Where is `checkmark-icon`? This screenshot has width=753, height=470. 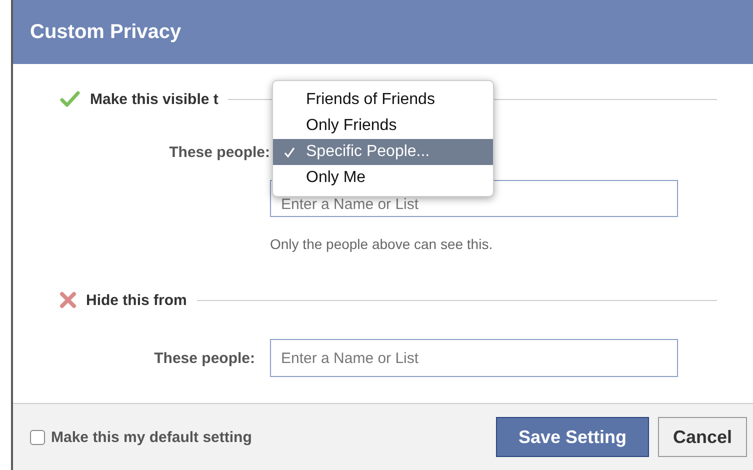
checkmark-icon is located at coordinates (70, 99).